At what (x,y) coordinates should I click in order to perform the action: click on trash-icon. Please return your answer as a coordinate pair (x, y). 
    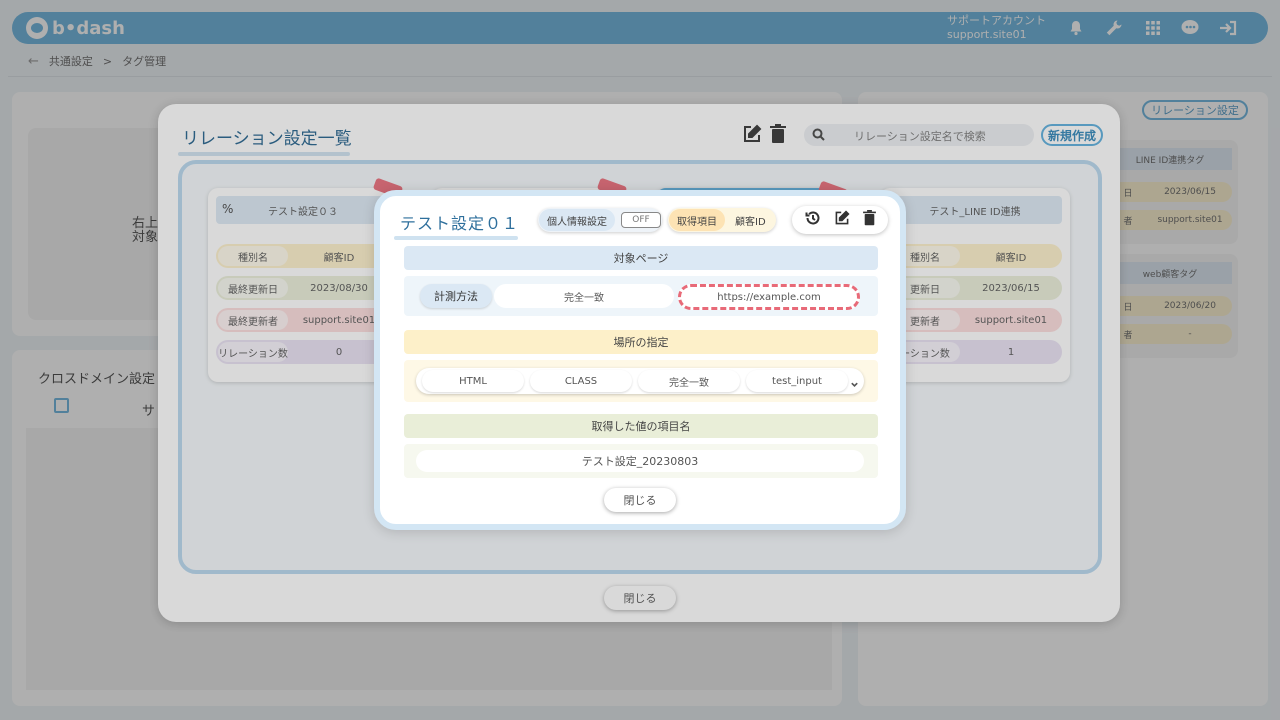
    Looking at the image, I should click on (869, 220).